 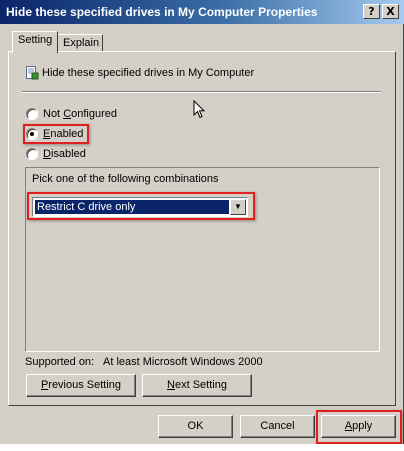 I want to click on tab-setting: Setting, so click(x=35, y=42).